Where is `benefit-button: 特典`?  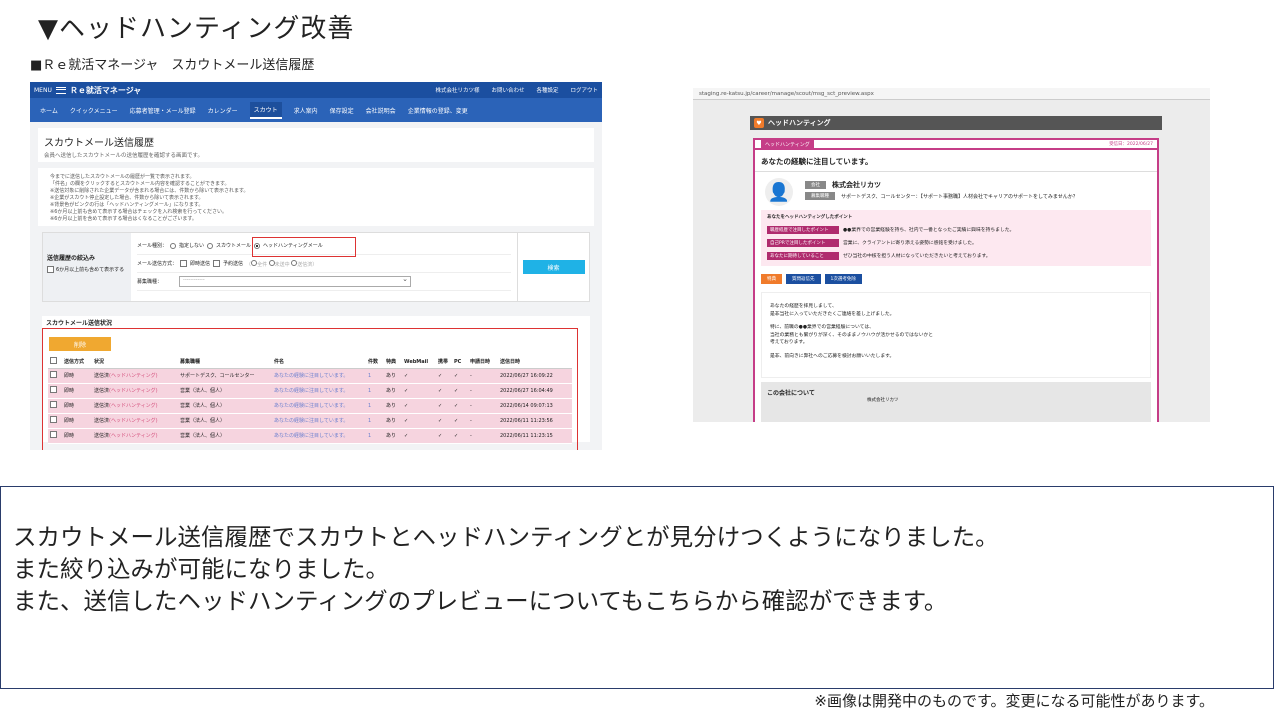 benefit-button: 特典 is located at coordinates (771, 279).